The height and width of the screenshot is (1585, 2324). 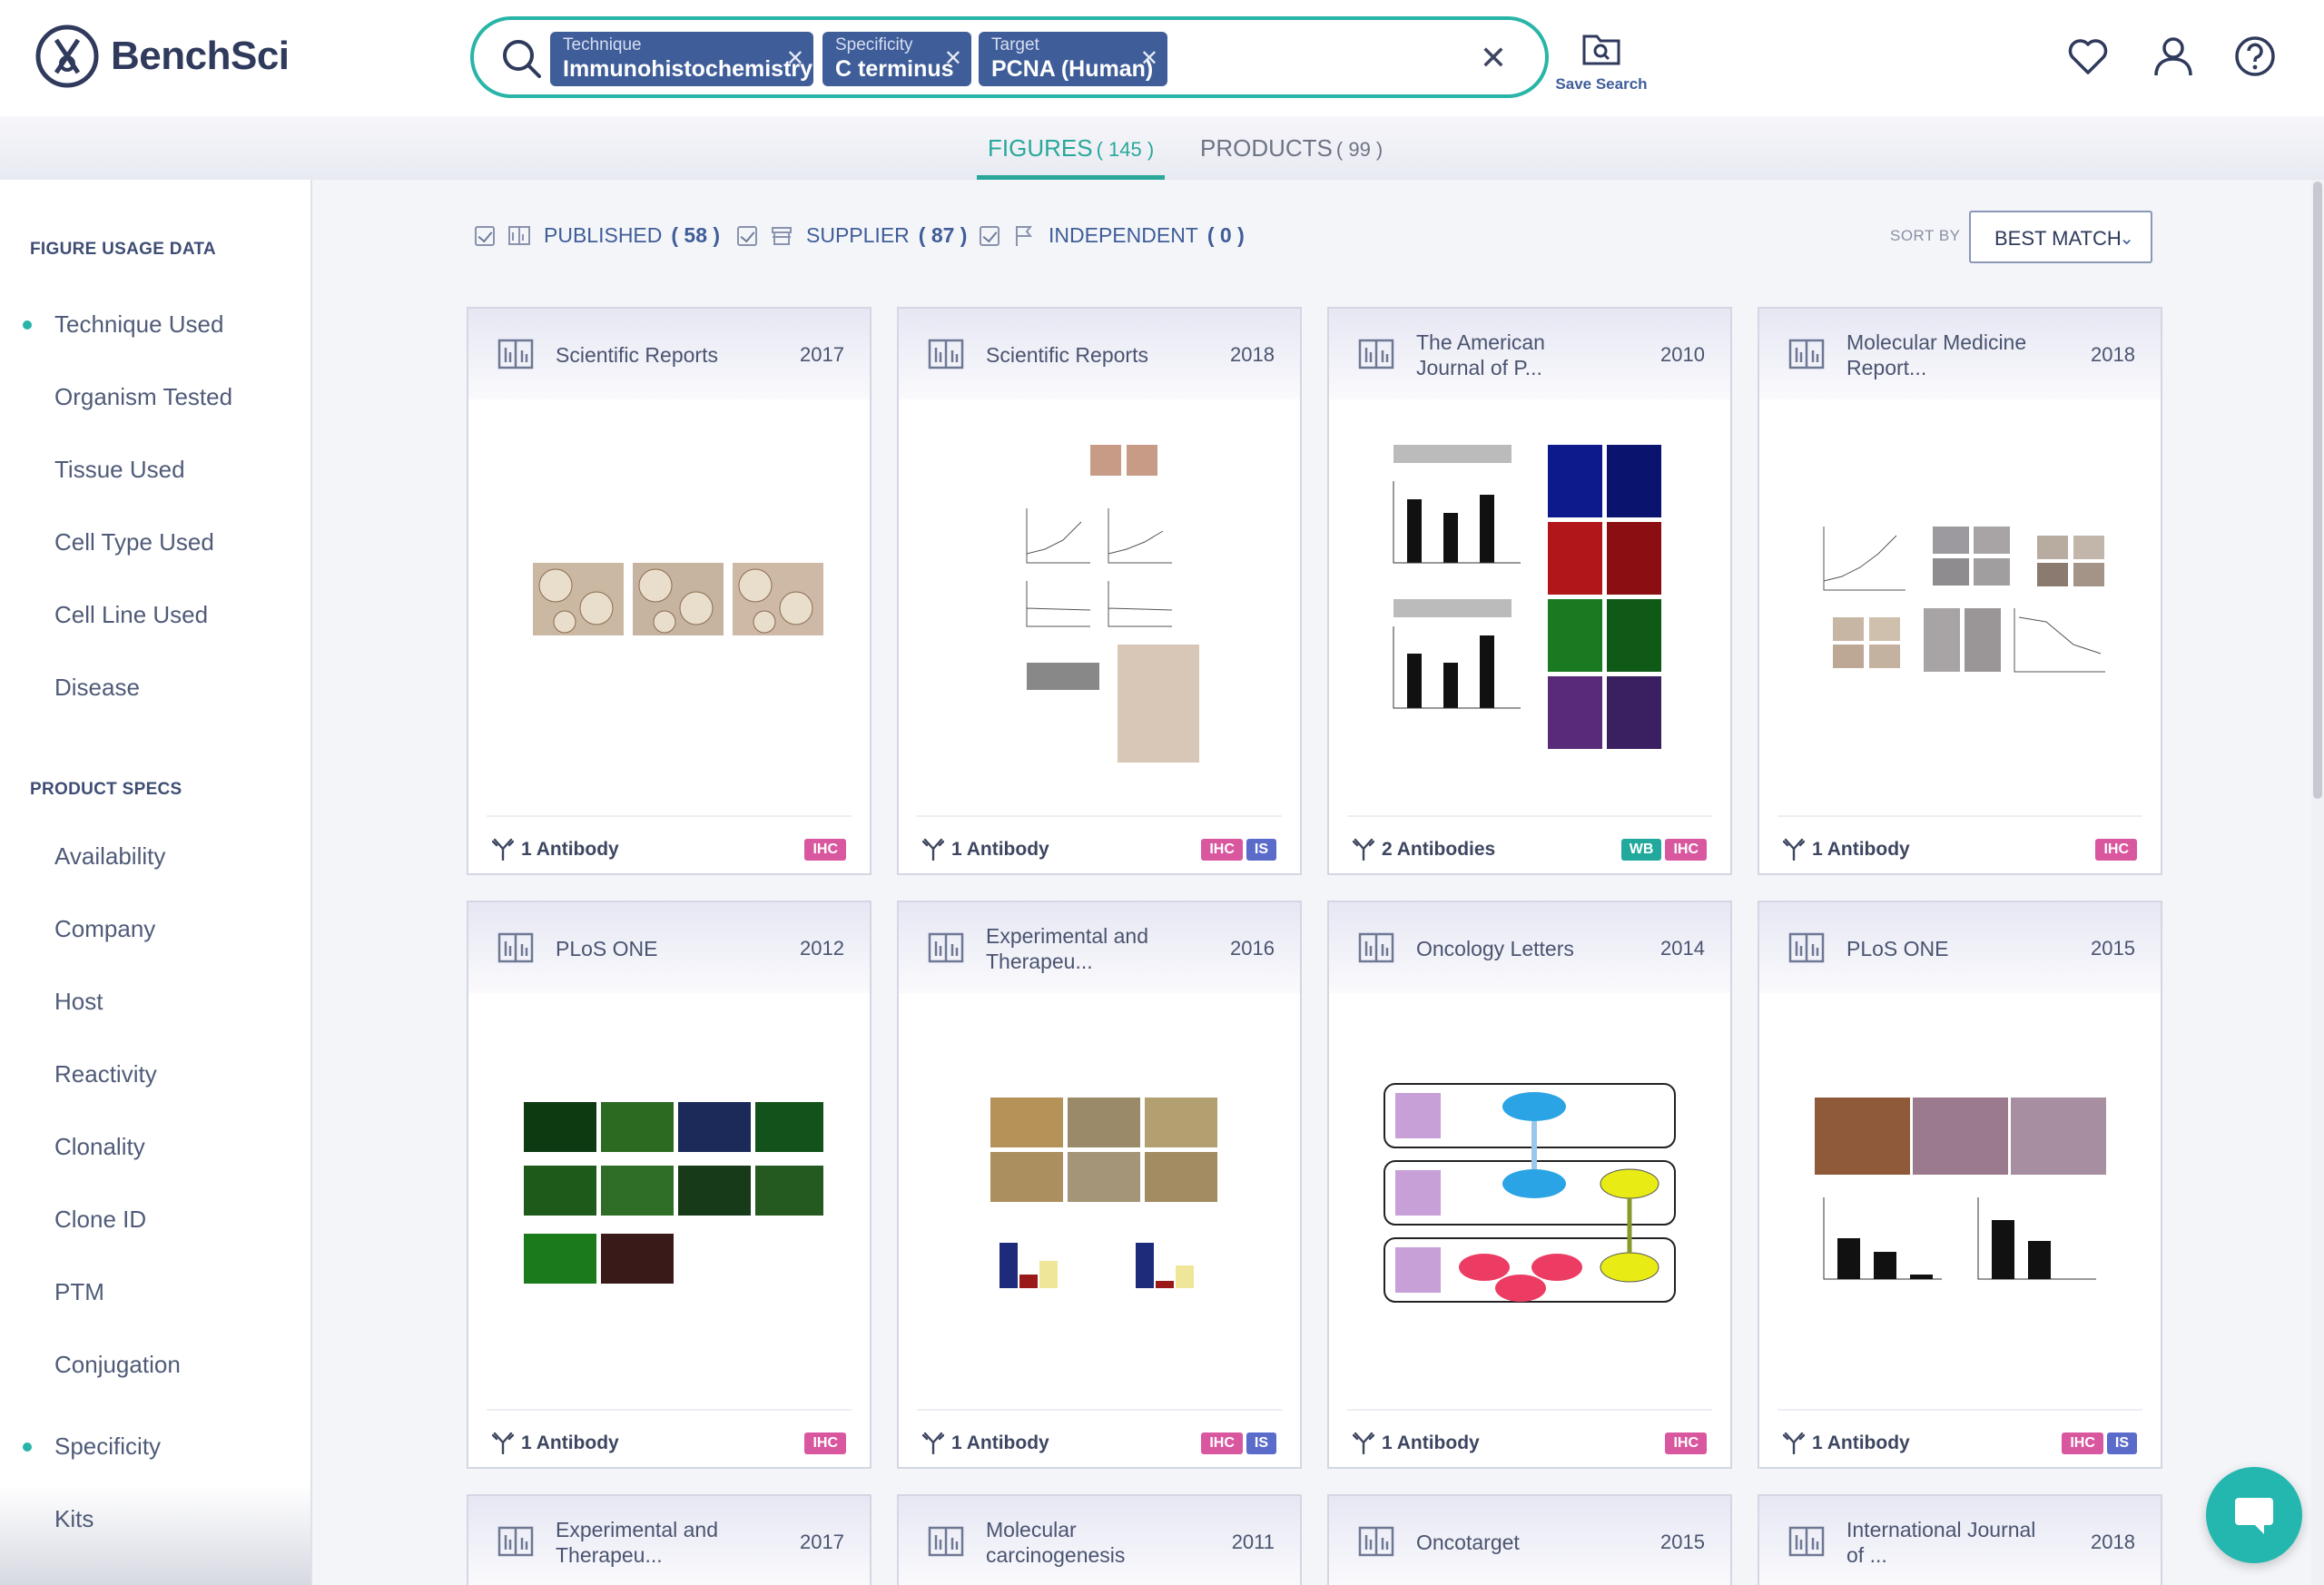 What do you see at coordinates (2255, 56) in the screenshot?
I see `help-icon` at bounding box center [2255, 56].